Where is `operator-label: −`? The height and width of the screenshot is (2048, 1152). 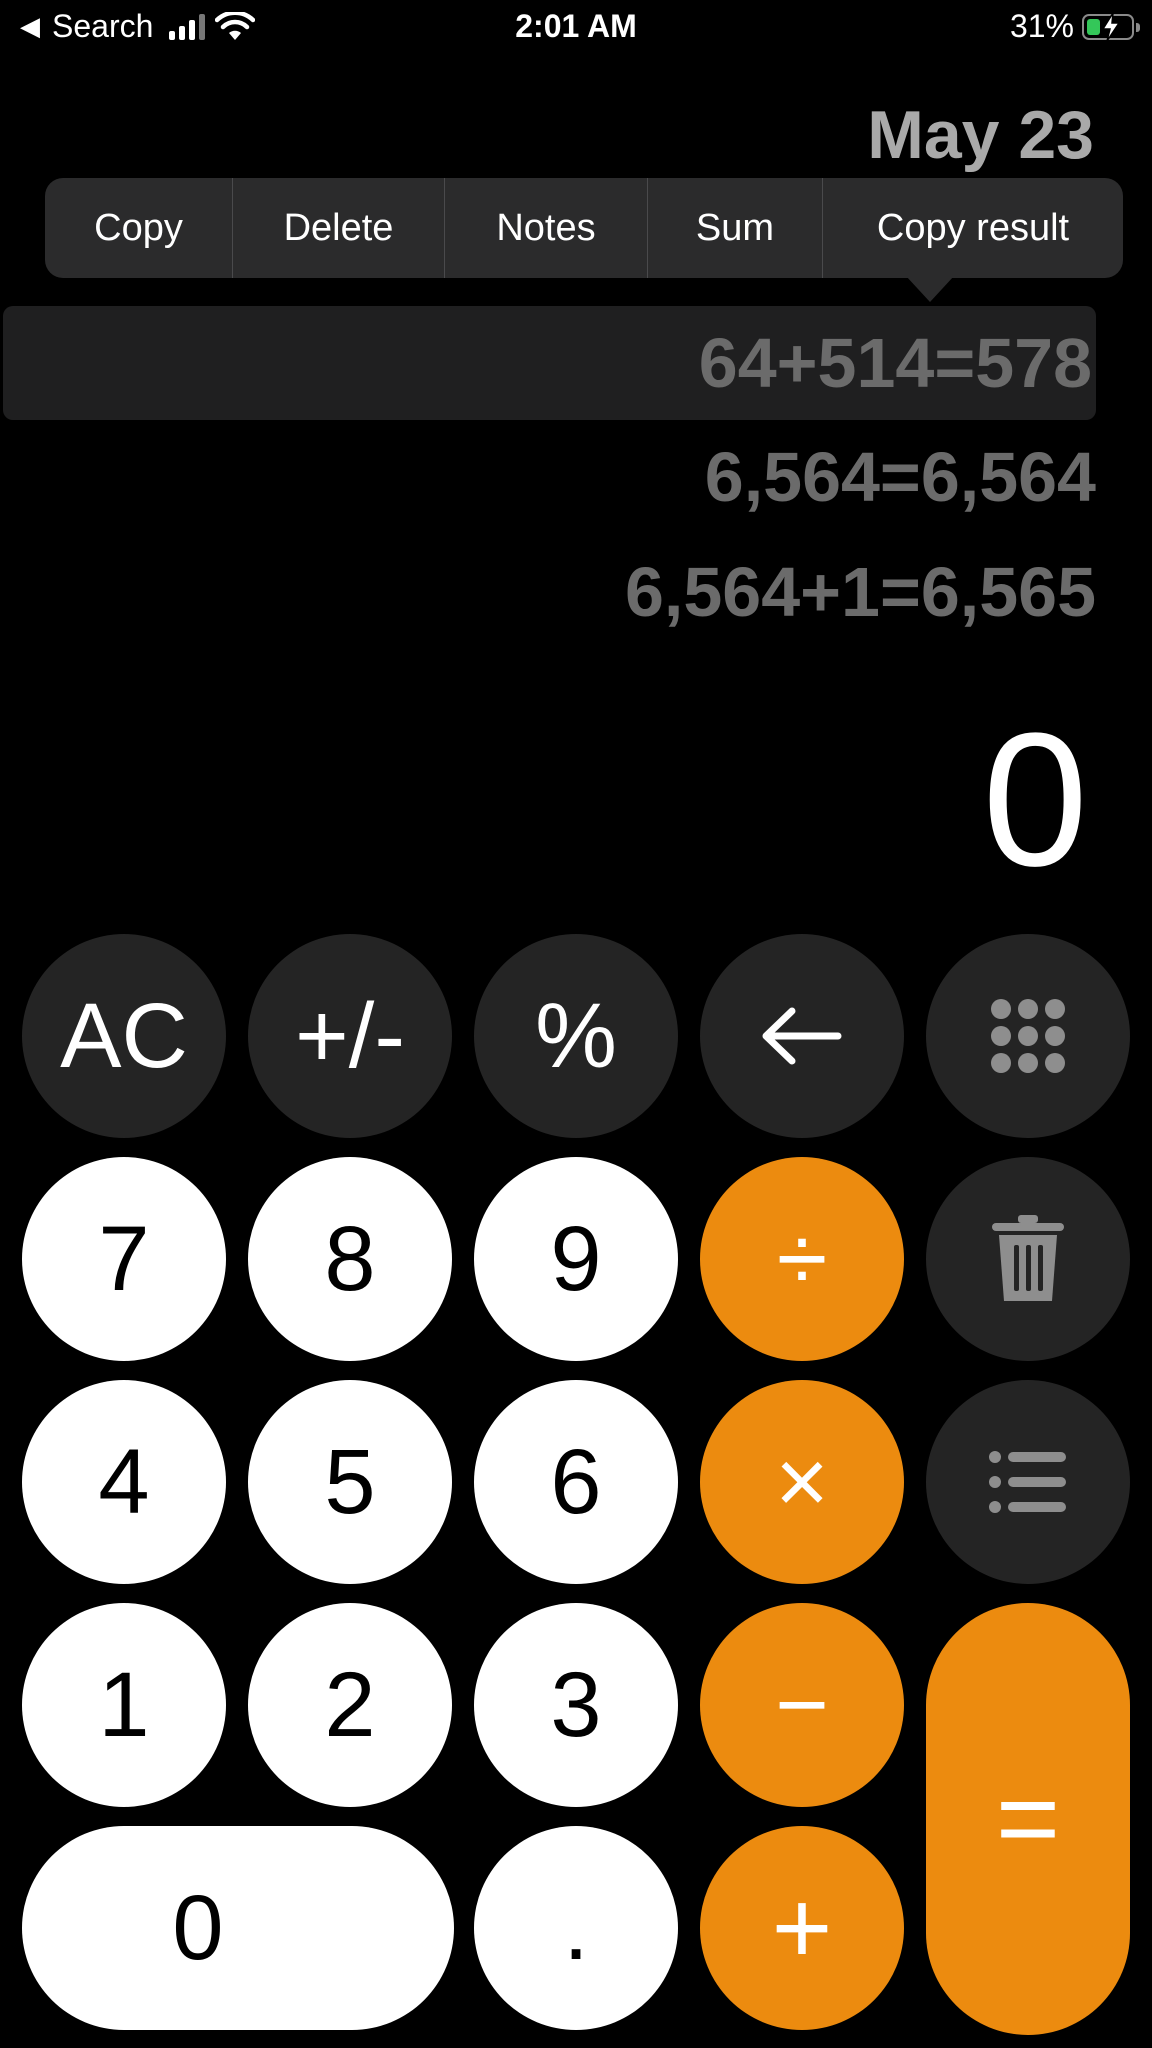
operator-label: − is located at coordinates (802, 1705).